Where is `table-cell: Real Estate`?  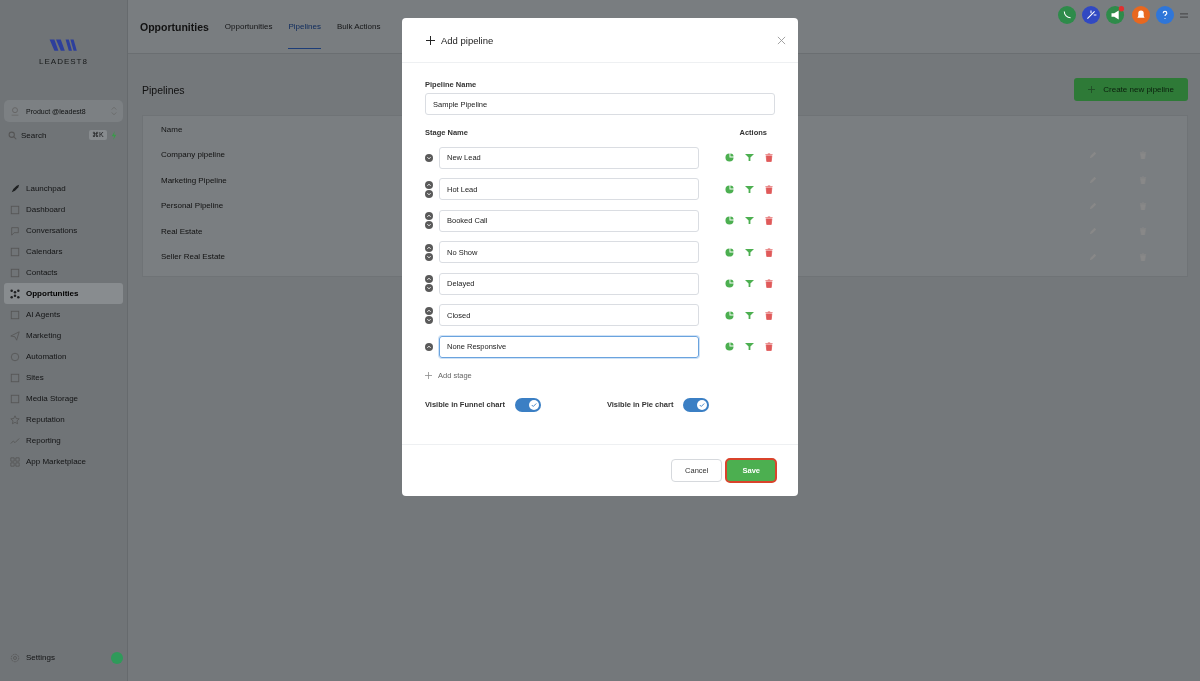 table-cell: Real Estate is located at coordinates (182, 231).